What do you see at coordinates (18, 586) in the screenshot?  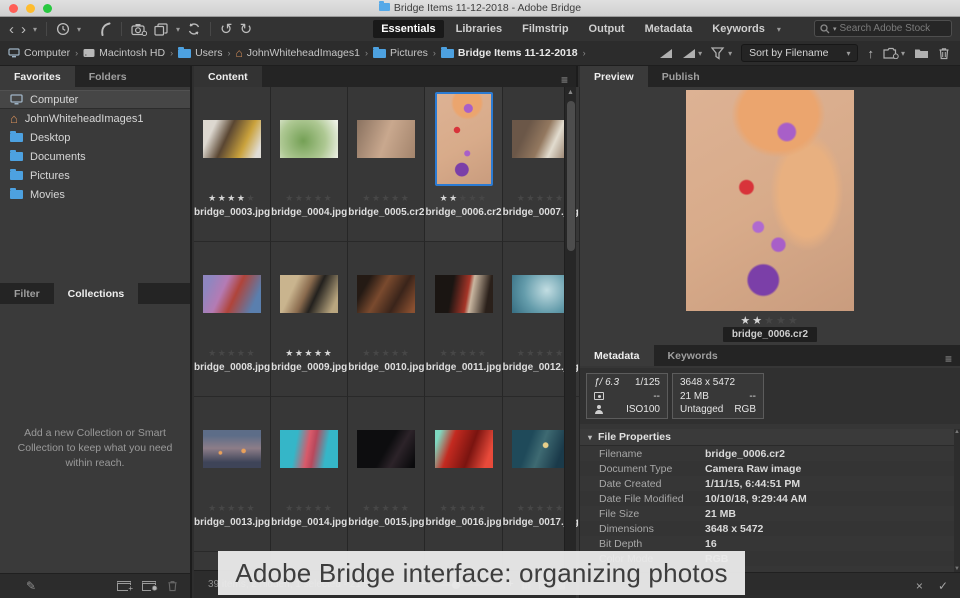 I see `edit-pencil-icon: ✎` at bounding box center [18, 586].